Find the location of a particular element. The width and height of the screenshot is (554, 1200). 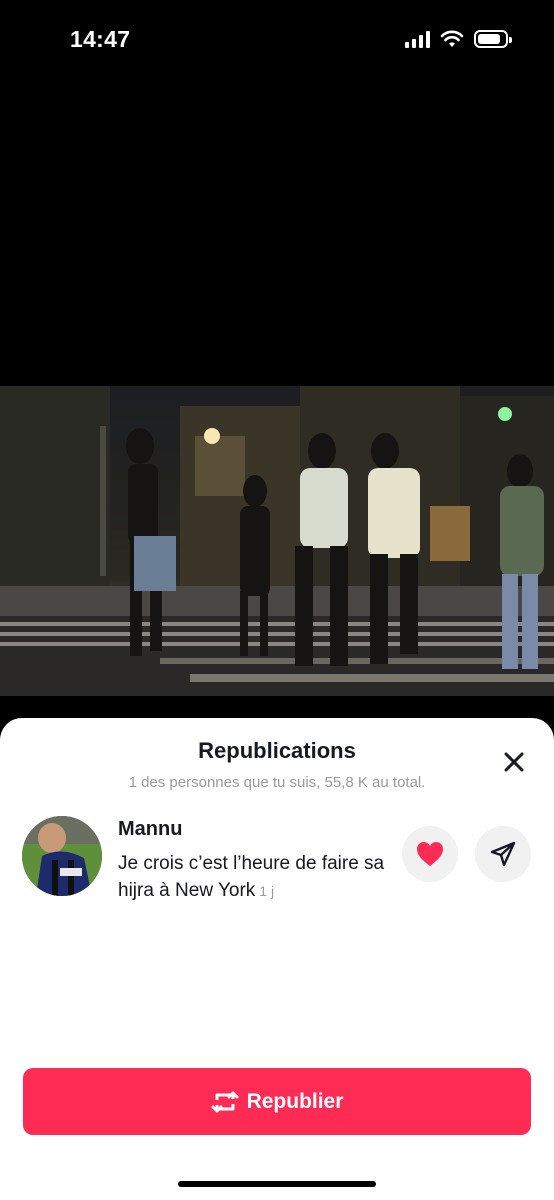

comment-time: 1 j is located at coordinates (267, 891).